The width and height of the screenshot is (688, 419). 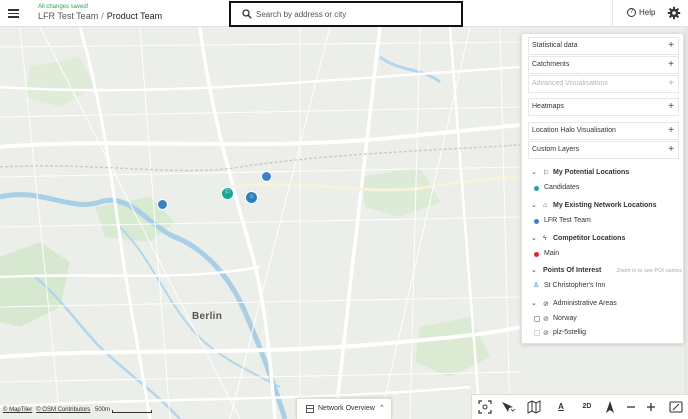 I want to click on group-potential-locations: ⌄ ⚐ My Potential Locations, so click(x=605, y=174).